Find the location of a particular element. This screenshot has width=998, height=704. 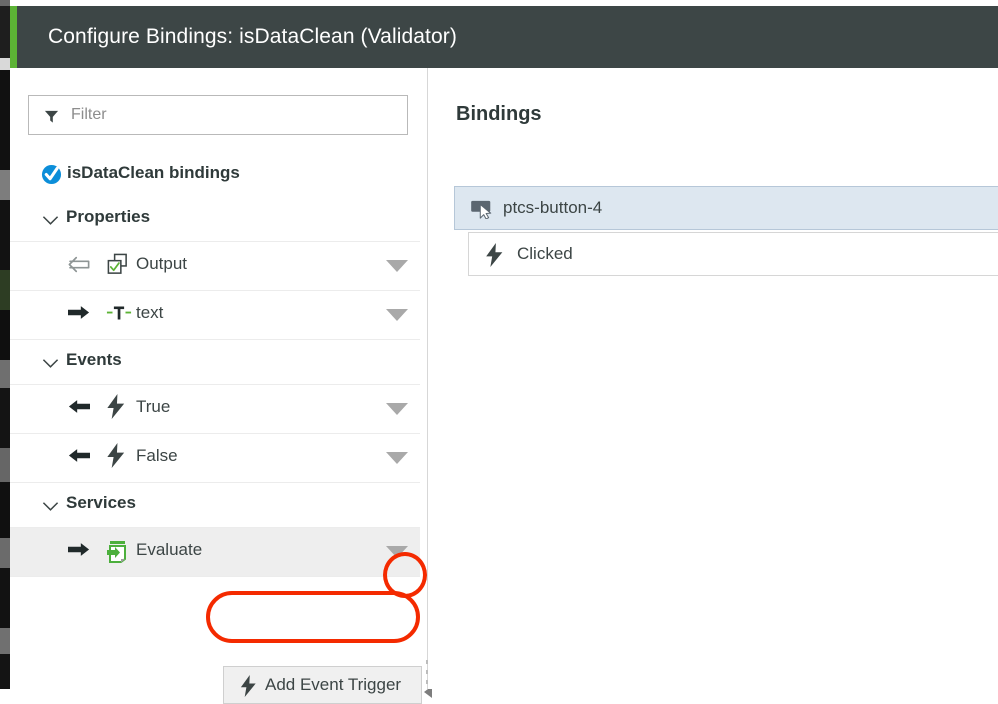

tree-group-services: Services is located at coordinates (215, 505).